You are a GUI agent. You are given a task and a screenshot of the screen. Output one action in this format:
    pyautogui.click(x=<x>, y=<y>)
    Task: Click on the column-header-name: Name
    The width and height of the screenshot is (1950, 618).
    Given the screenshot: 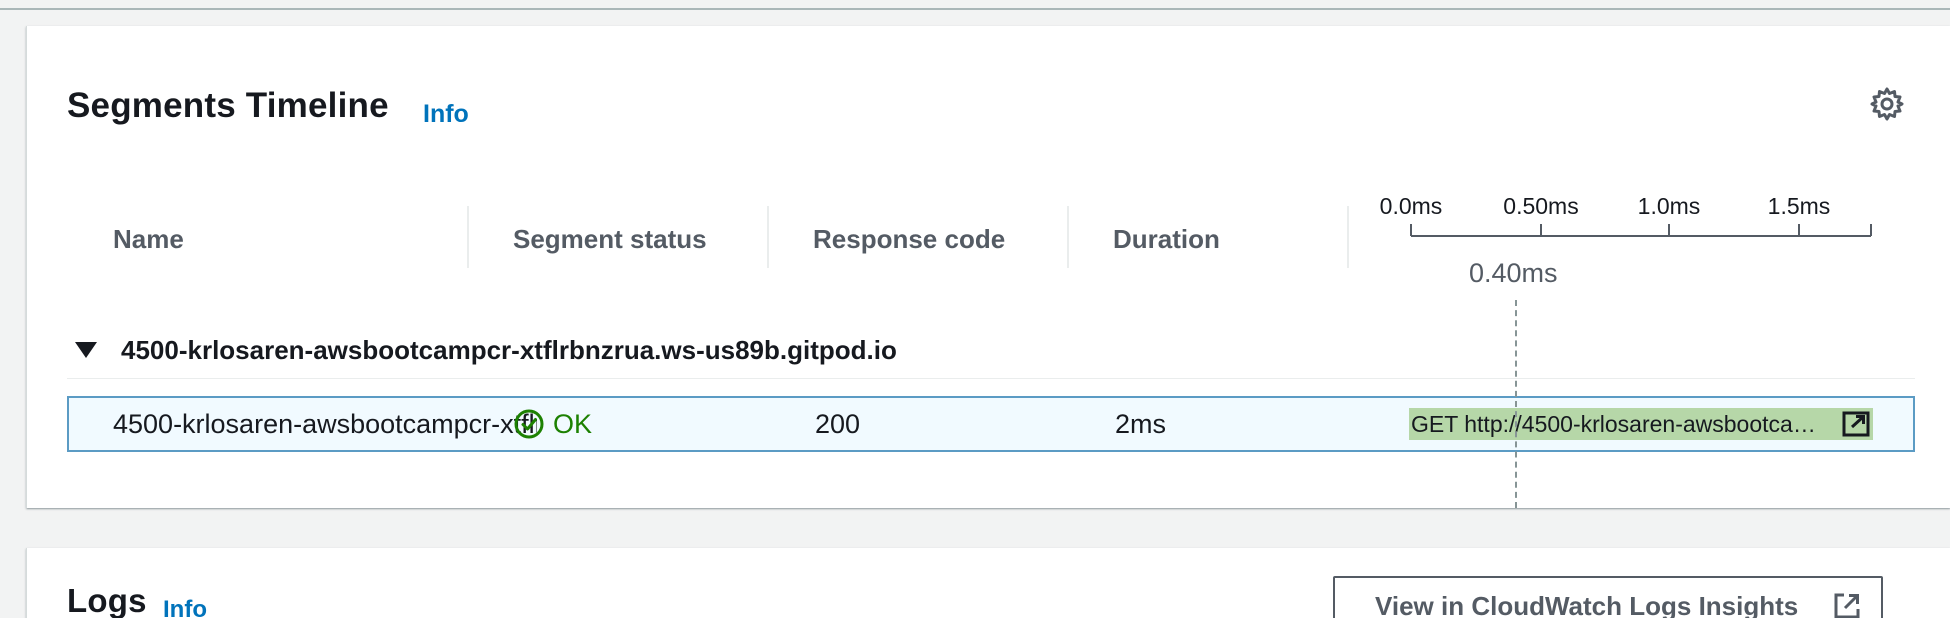 What is the action you would take?
    pyautogui.click(x=148, y=239)
    